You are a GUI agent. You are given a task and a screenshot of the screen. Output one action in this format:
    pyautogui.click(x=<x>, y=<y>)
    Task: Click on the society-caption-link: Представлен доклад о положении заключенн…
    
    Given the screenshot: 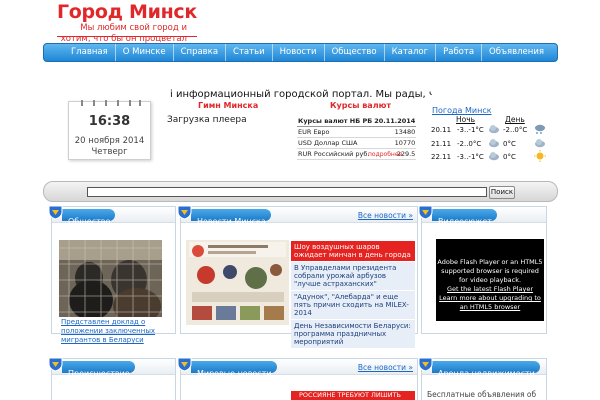 What is the action you would take?
    pyautogui.click(x=120, y=331)
    